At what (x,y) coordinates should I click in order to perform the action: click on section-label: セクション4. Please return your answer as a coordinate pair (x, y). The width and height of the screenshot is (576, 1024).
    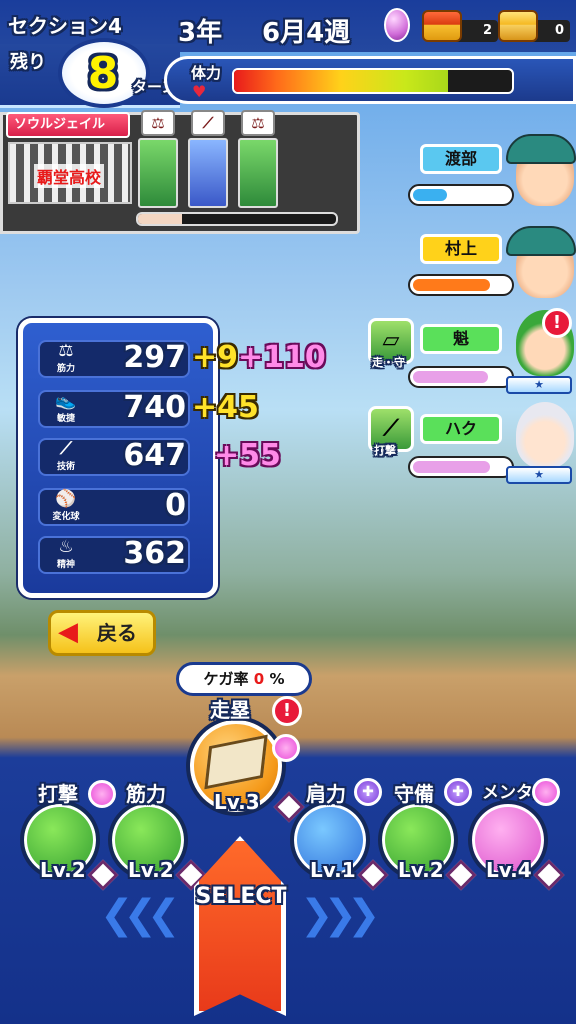
    Looking at the image, I should click on (65, 26).